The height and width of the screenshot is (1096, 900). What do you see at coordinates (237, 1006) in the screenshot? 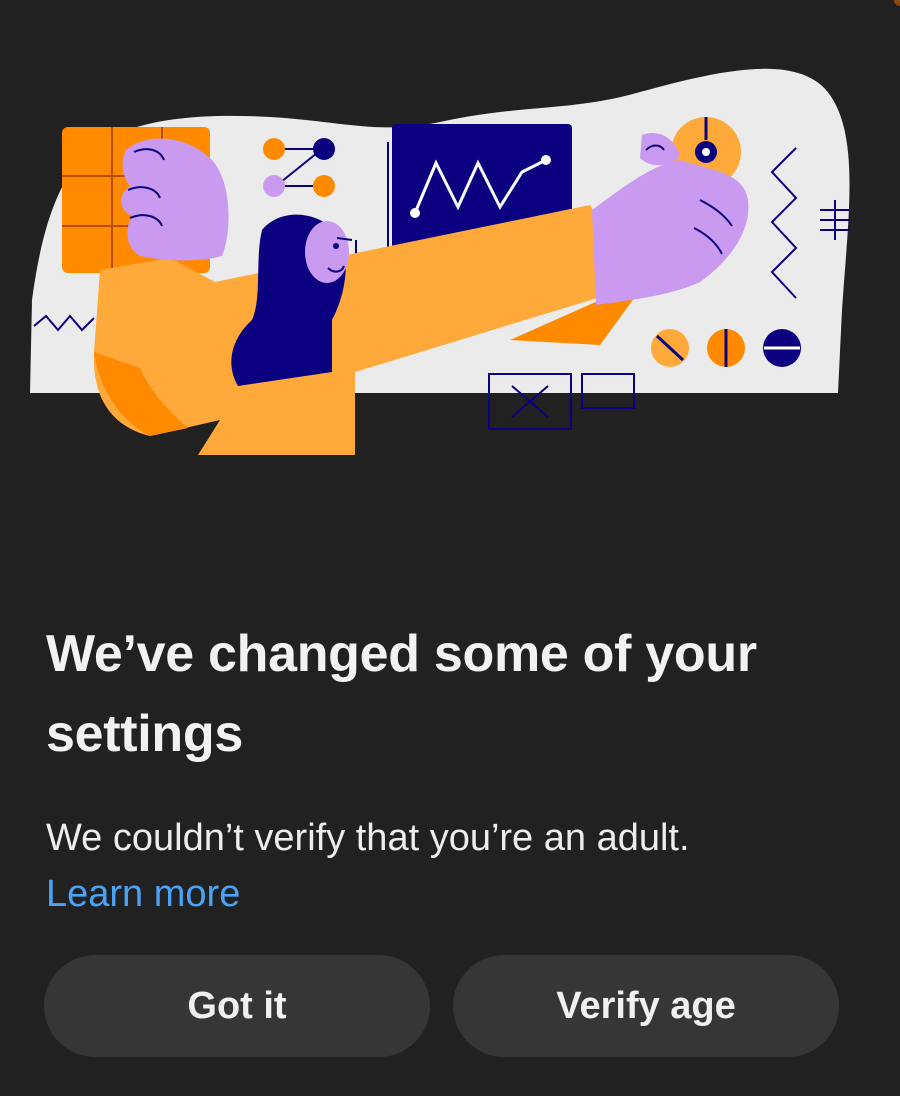
I see `got-it-button: Got it` at bounding box center [237, 1006].